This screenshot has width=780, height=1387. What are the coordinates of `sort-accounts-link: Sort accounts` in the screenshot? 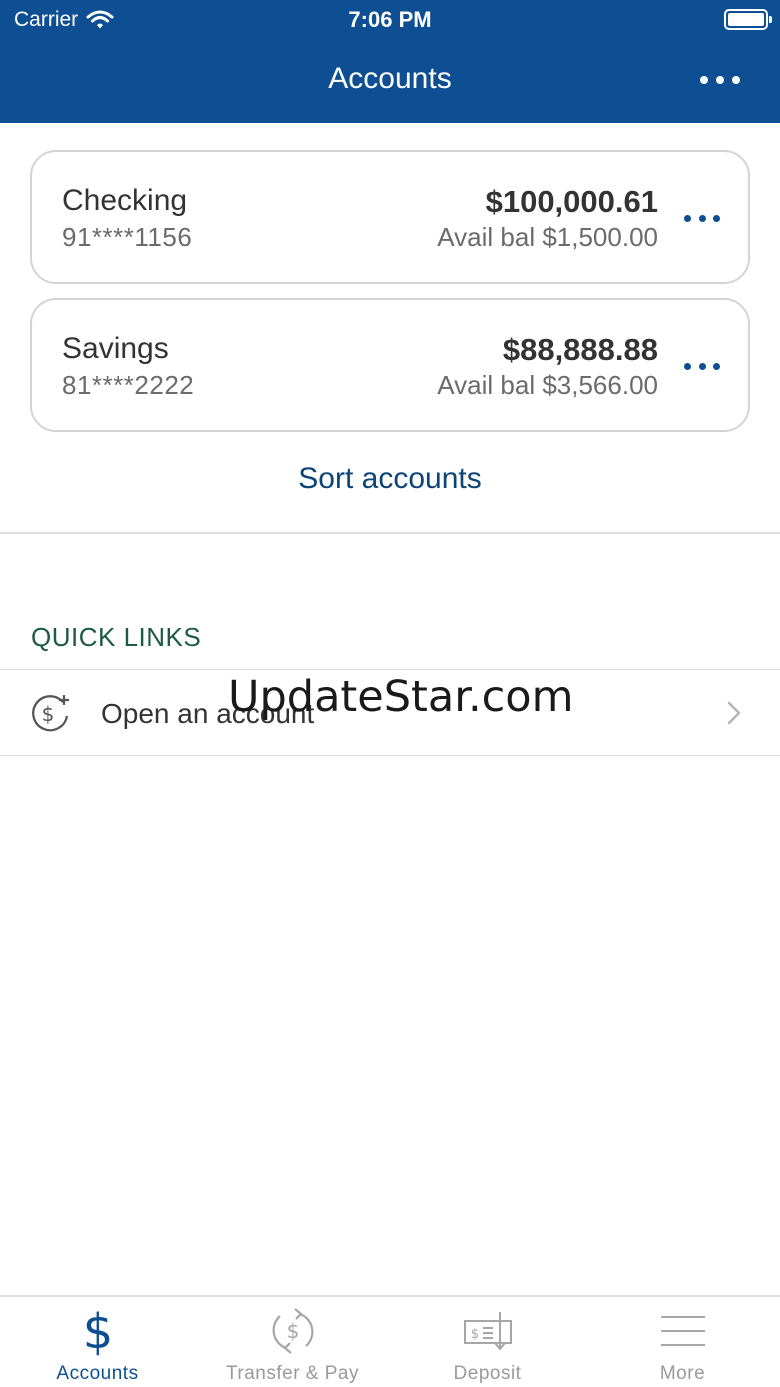 It's located at (390, 479).